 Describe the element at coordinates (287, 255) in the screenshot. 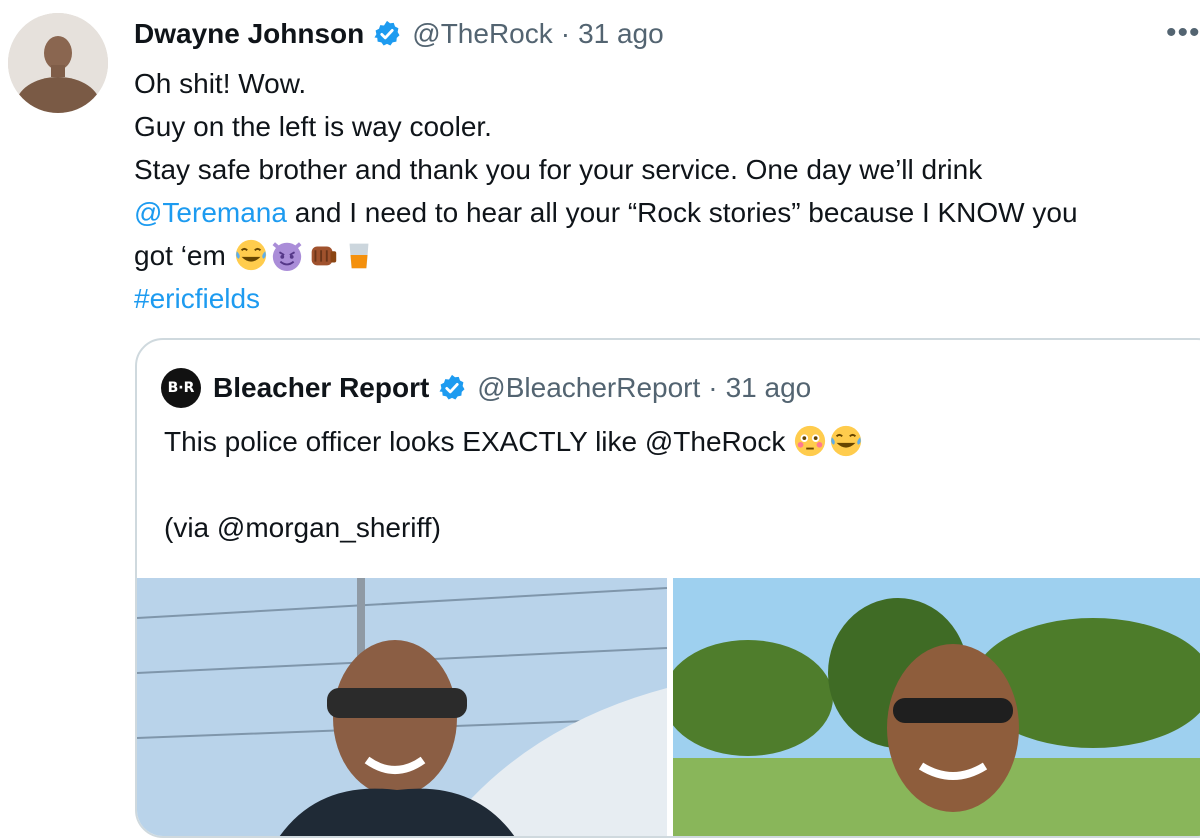

I see `smiling-imp-icon` at that location.